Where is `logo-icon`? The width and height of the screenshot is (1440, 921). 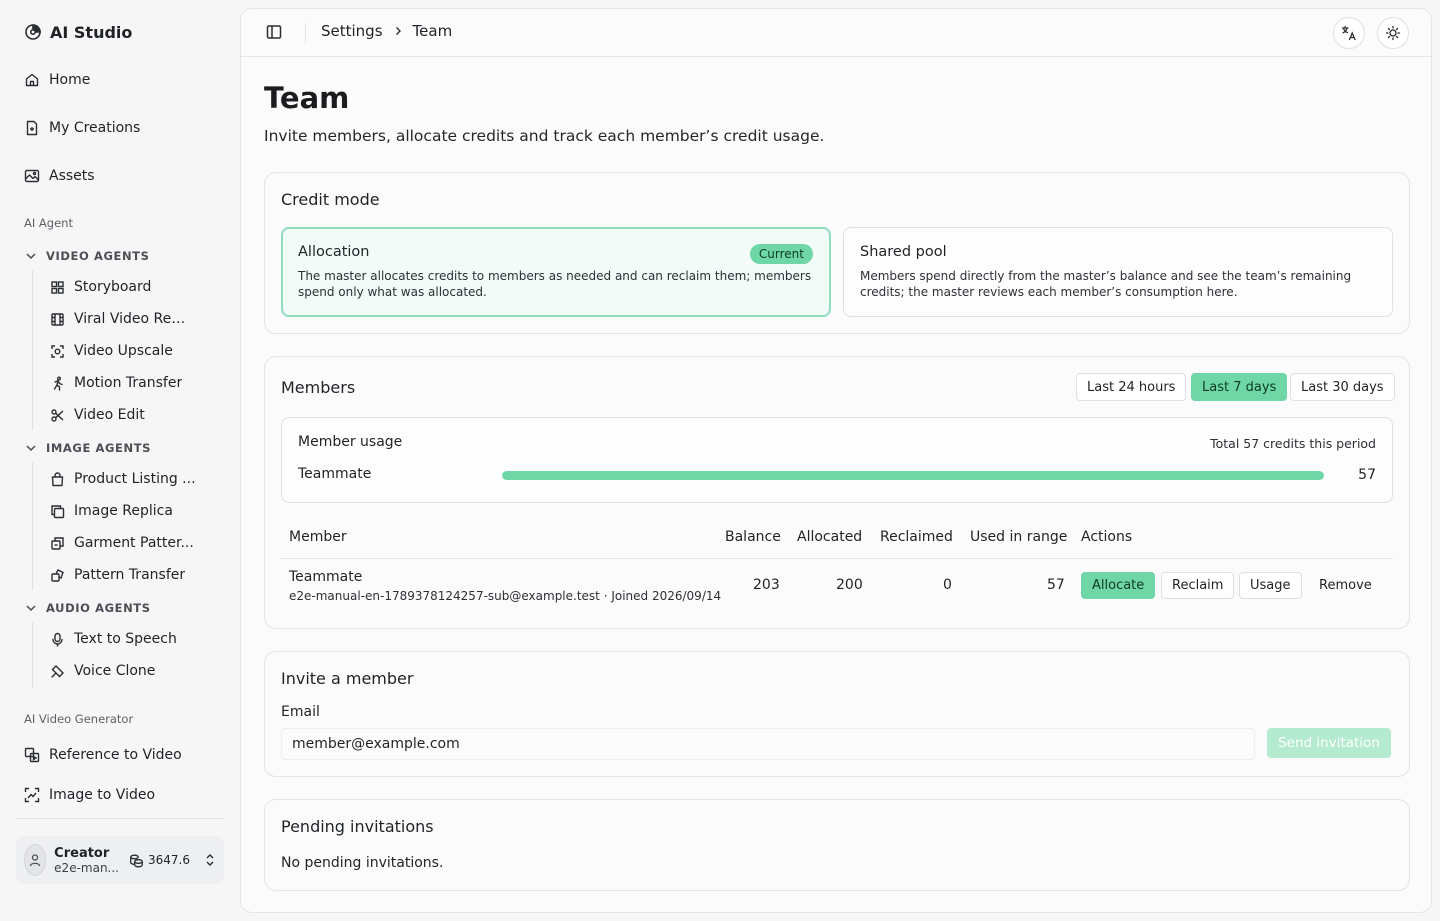
logo-icon is located at coordinates (33, 32).